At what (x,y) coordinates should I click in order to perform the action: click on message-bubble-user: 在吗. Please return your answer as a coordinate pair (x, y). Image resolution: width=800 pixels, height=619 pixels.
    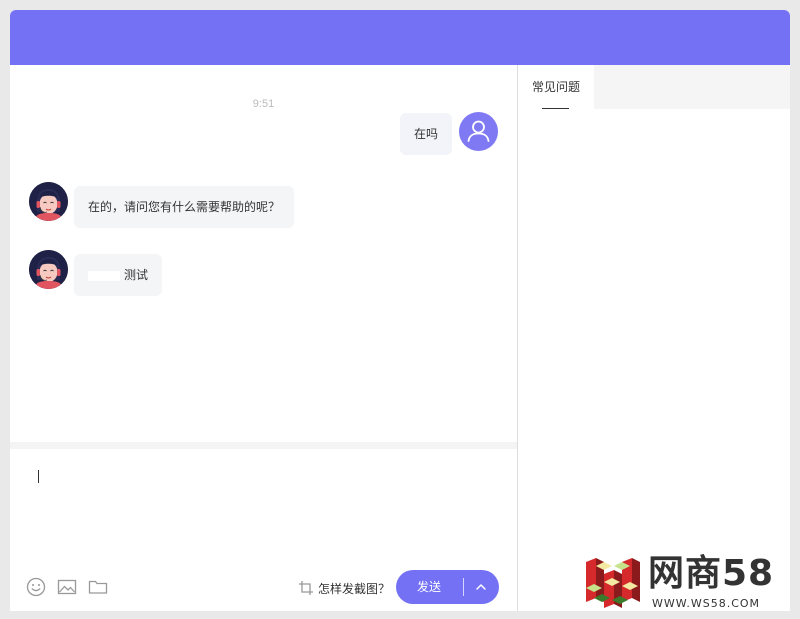
    Looking at the image, I should click on (426, 134).